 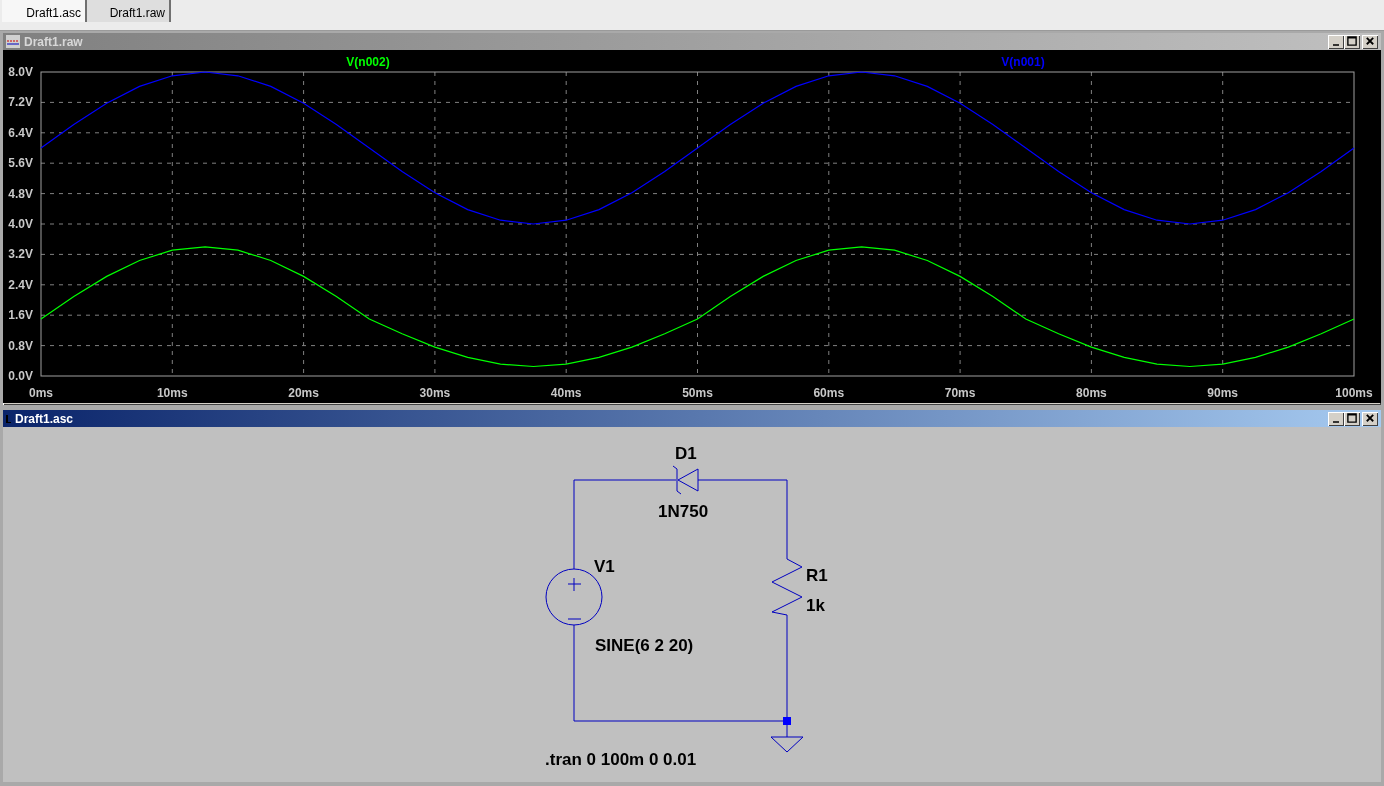 I want to click on axis-tick-label: 0.8V, so click(x=20, y=345).